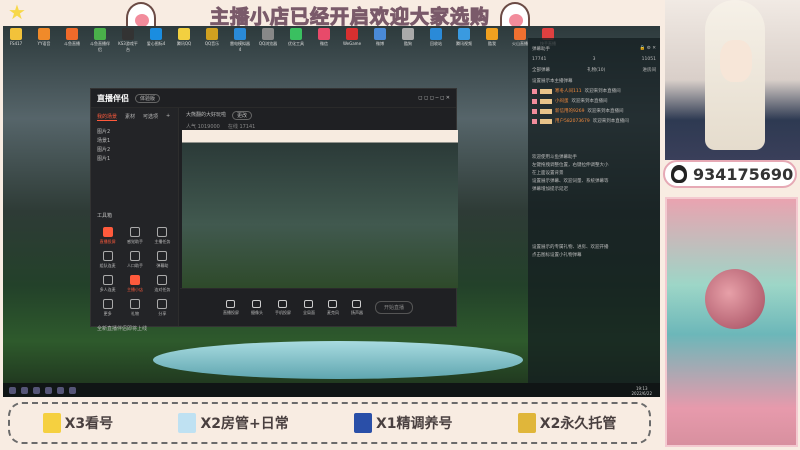 This screenshot has width=800, height=450. Describe the element at coordinates (242, 115) in the screenshot. I see `room-edit-button: 更改` at that location.